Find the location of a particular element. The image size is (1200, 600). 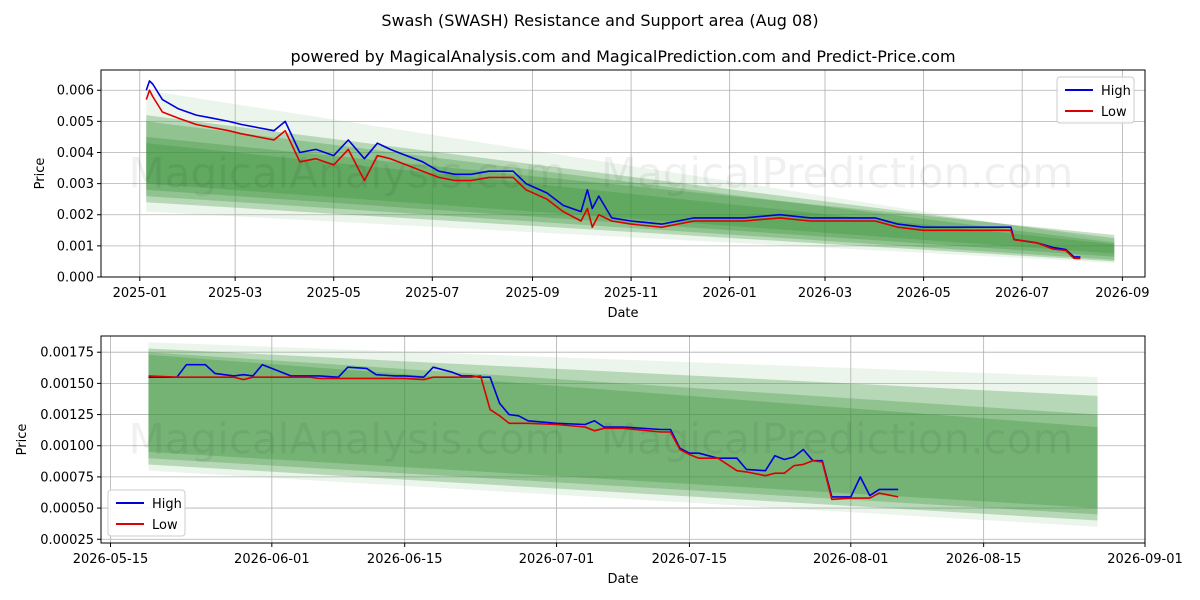

y-tick-label: 0.003 is located at coordinates (75, 184).